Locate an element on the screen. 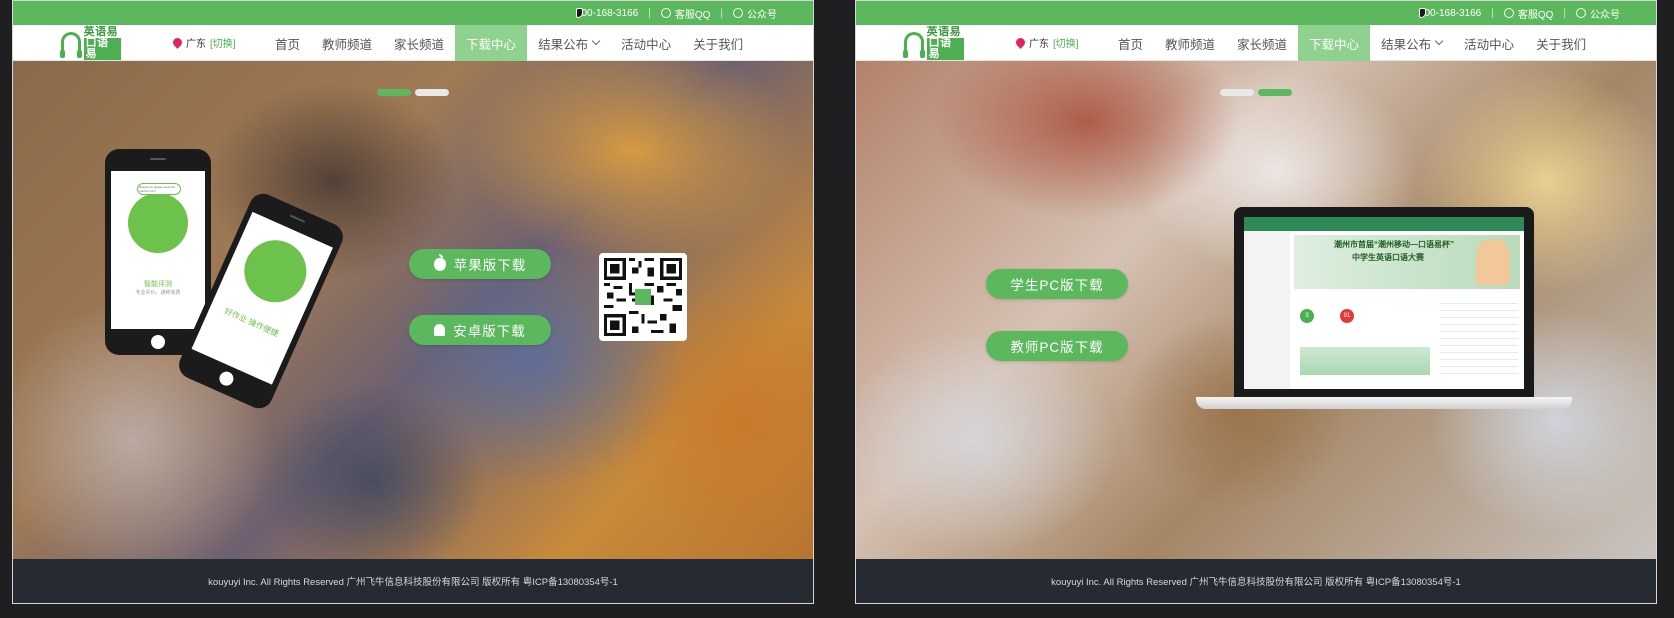 This screenshot has height=618, width=1674. qr-code is located at coordinates (643, 297).